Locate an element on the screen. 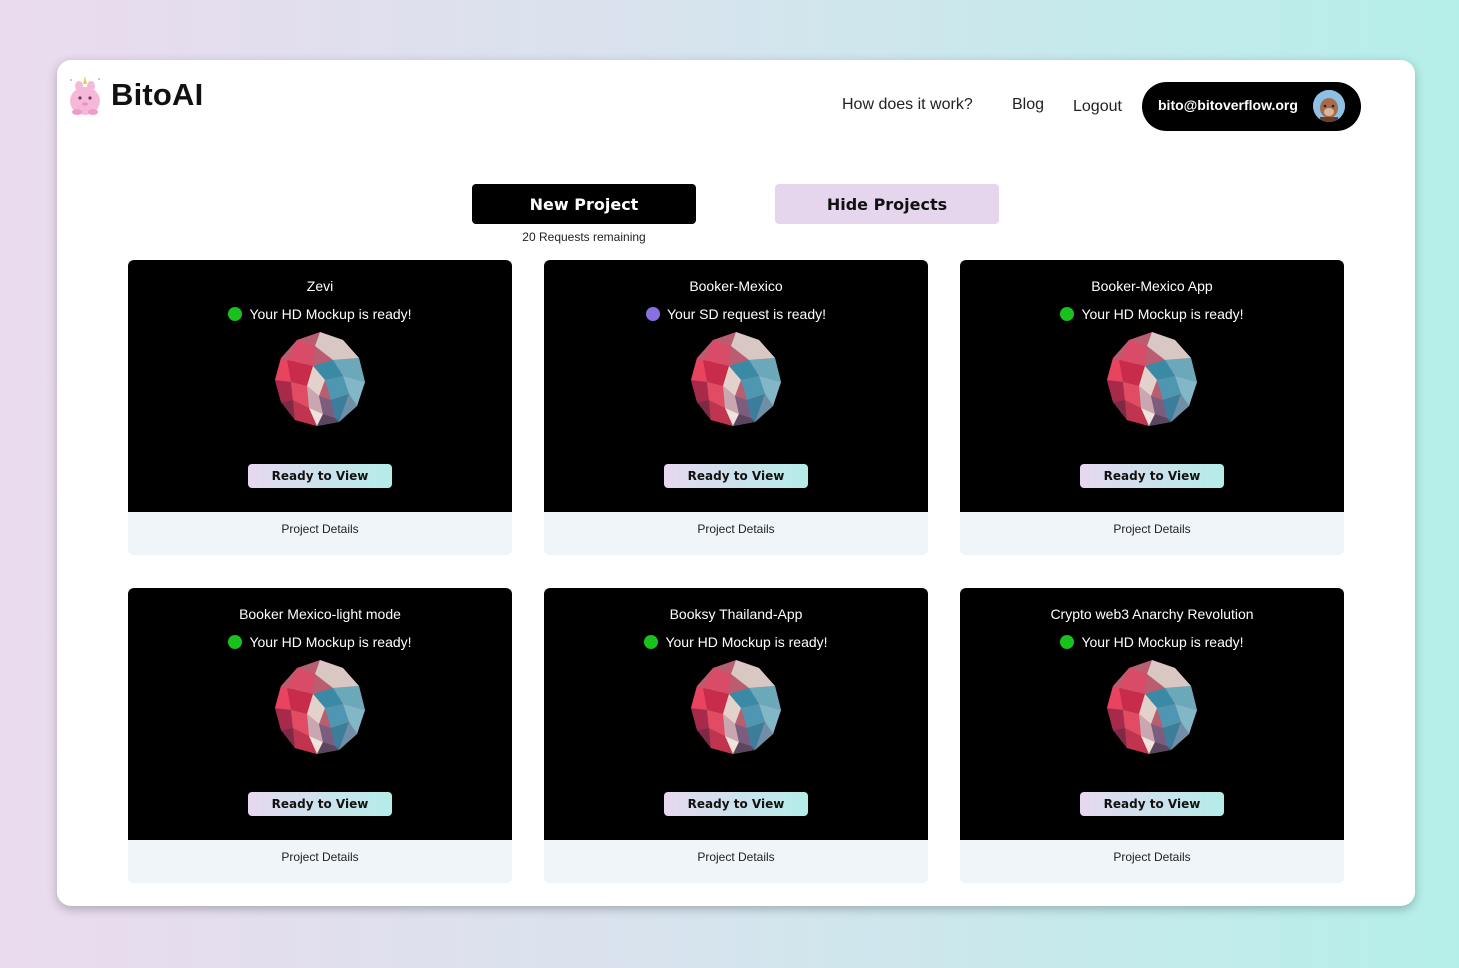 This screenshot has height=968, width=1459. project-preview: Booker-Mexico Your SD request is ready! is located at coordinates (736, 386).